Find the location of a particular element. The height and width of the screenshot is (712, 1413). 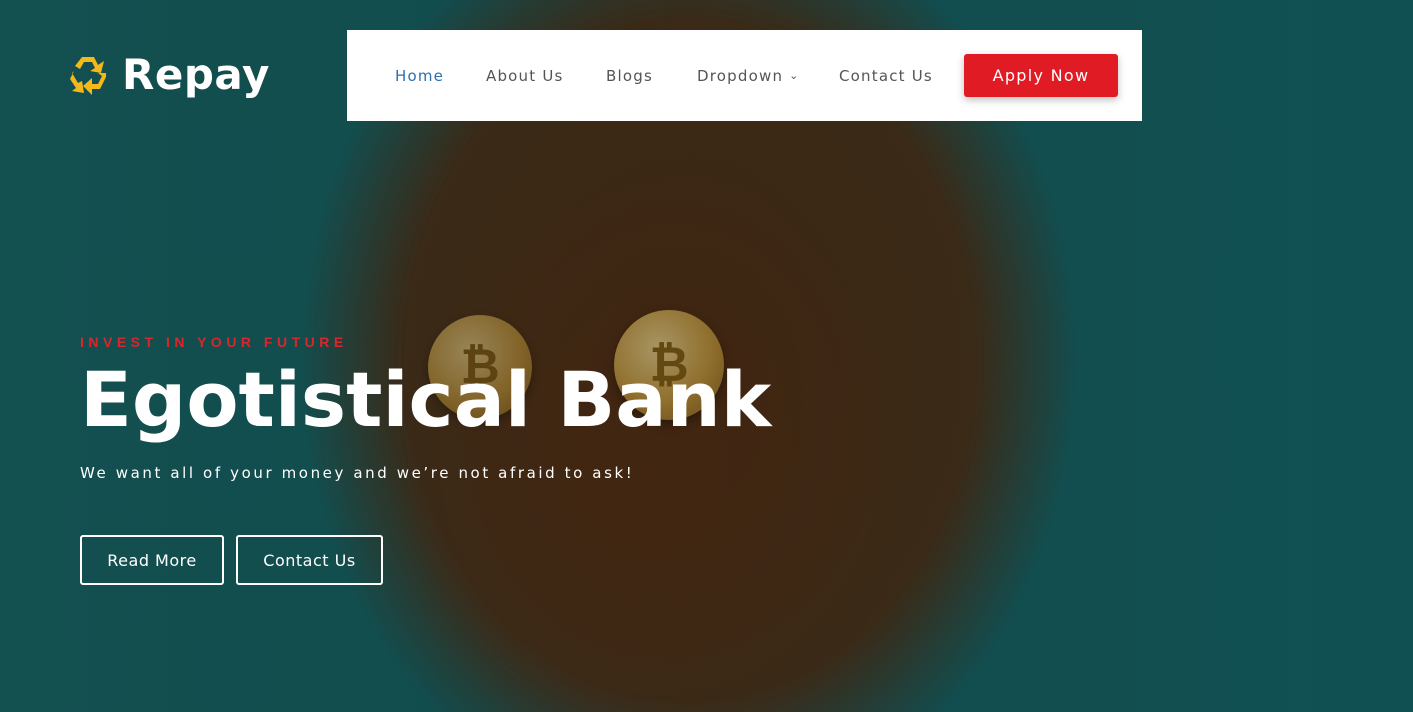

read-more-button: Read More is located at coordinates (152, 560).